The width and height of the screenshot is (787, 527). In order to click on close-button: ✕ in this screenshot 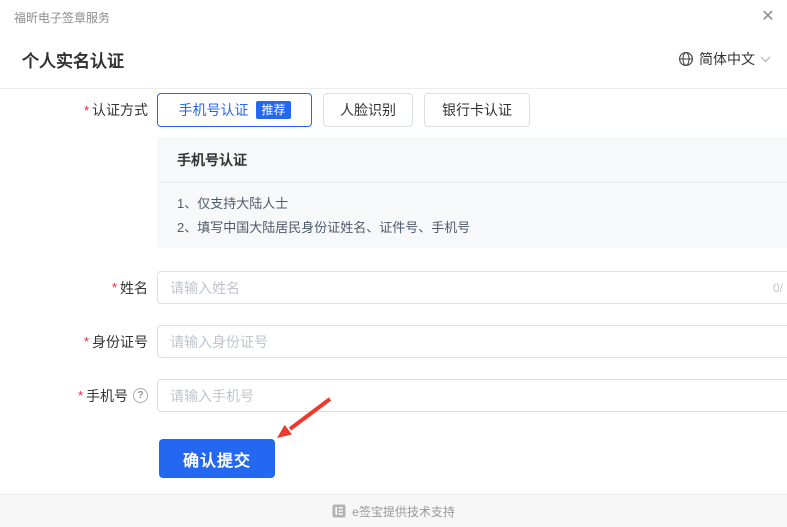, I will do `click(768, 17)`.